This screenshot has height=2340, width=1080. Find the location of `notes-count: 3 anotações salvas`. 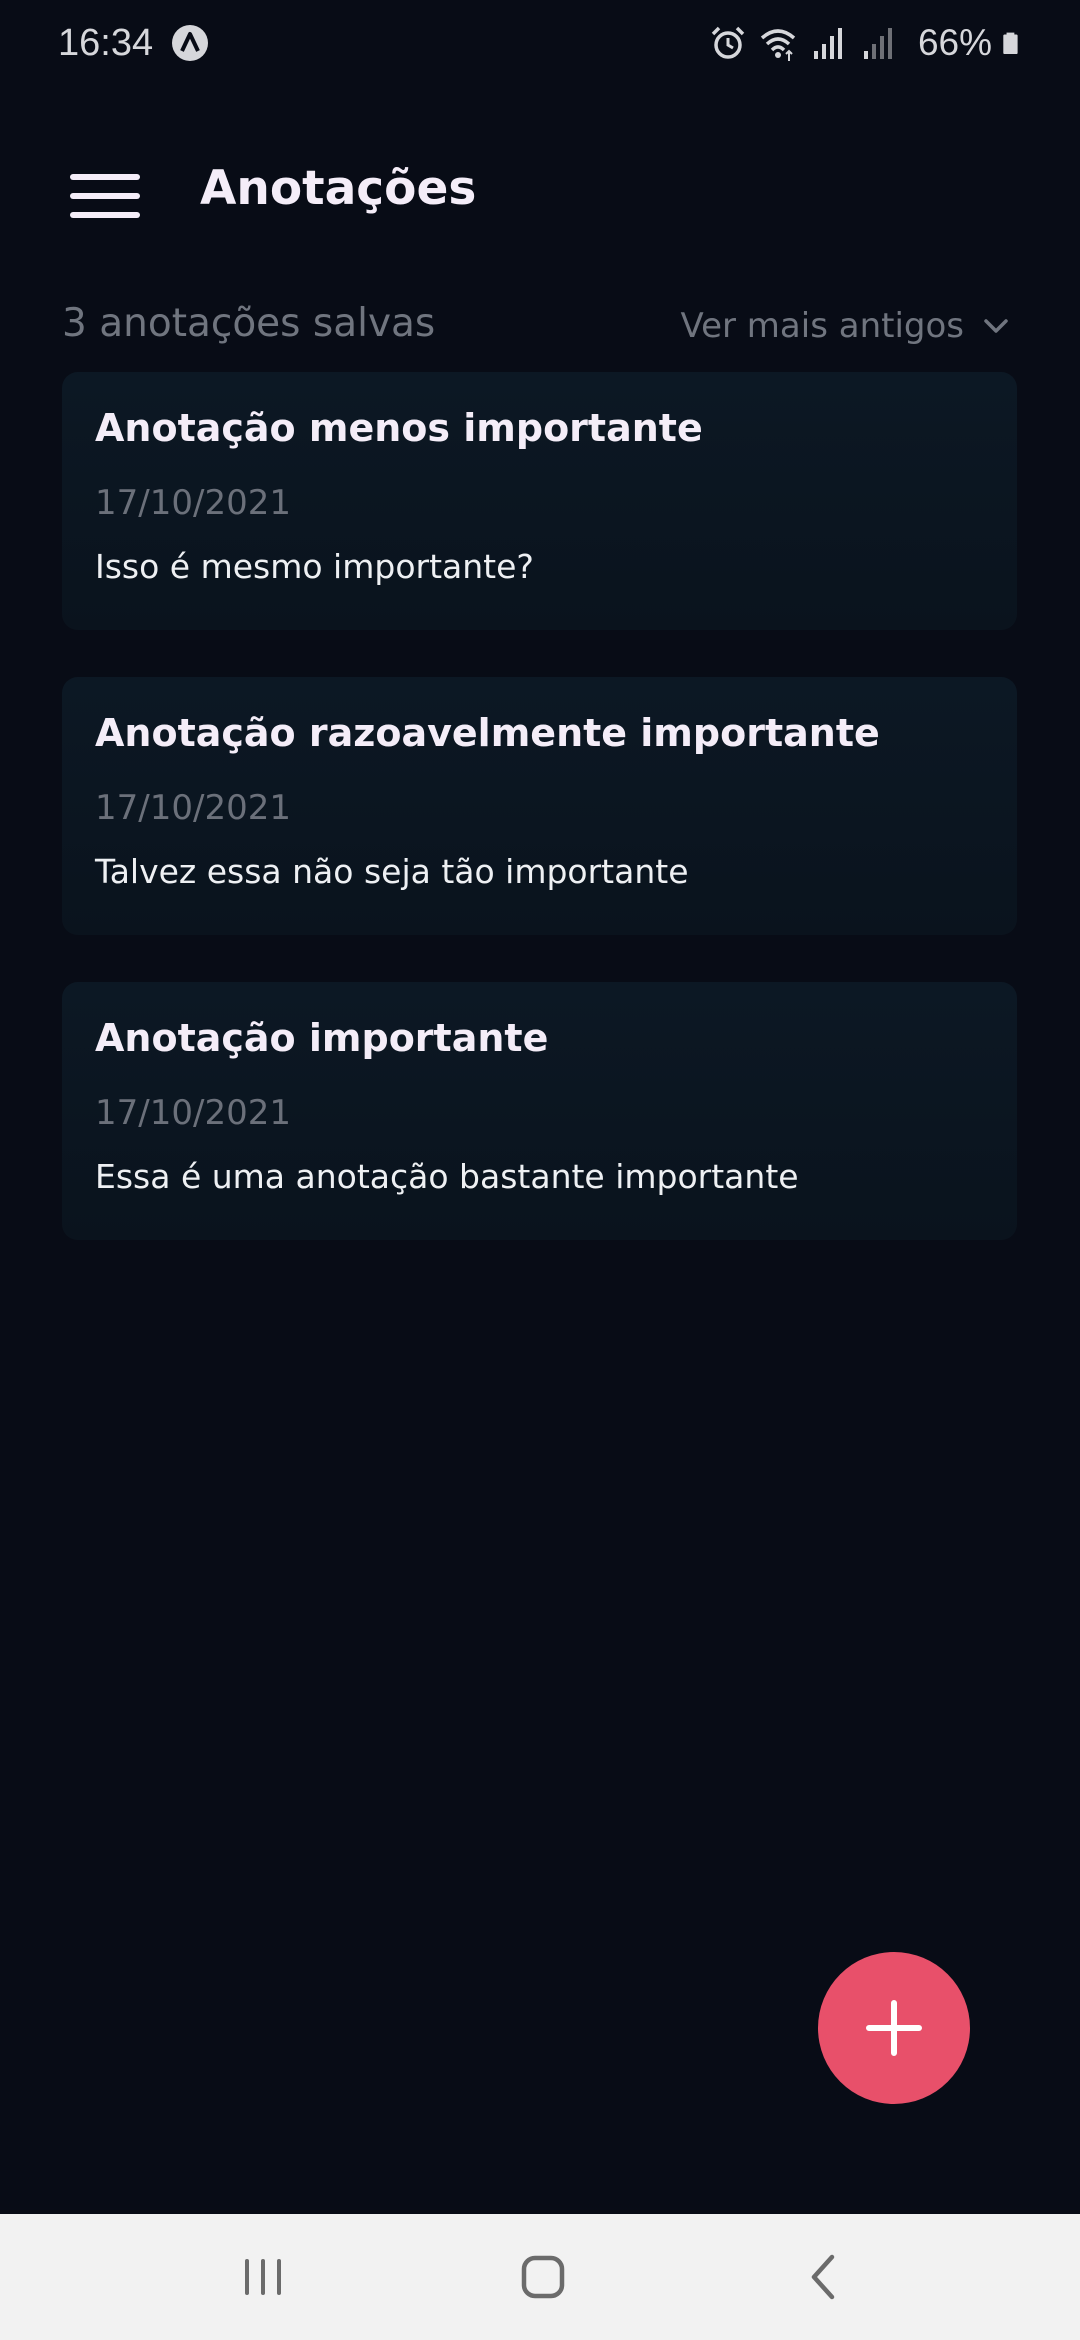

notes-count: 3 anotações salvas is located at coordinates (249, 323).